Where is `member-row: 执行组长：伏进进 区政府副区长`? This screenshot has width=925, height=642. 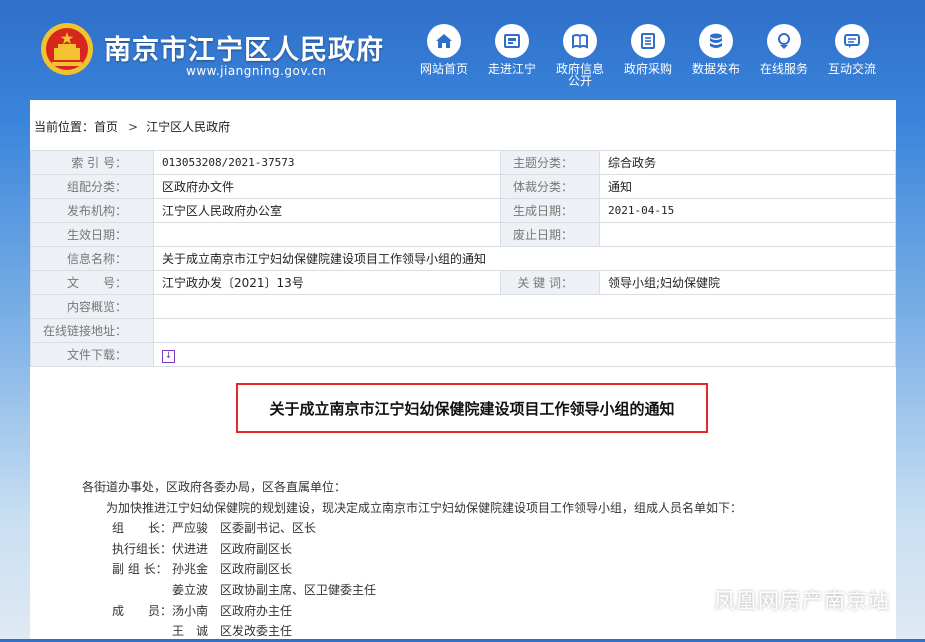
member-row: 执行组长：伏进进 区政府副区长 is located at coordinates (412, 549).